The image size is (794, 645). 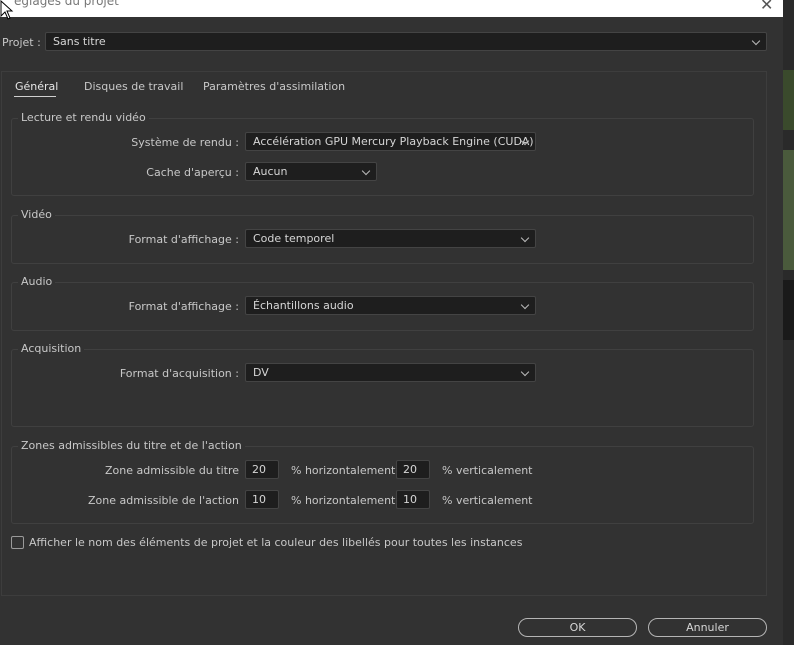 I want to click on window-title: églages du projet, so click(x=66, y=4).